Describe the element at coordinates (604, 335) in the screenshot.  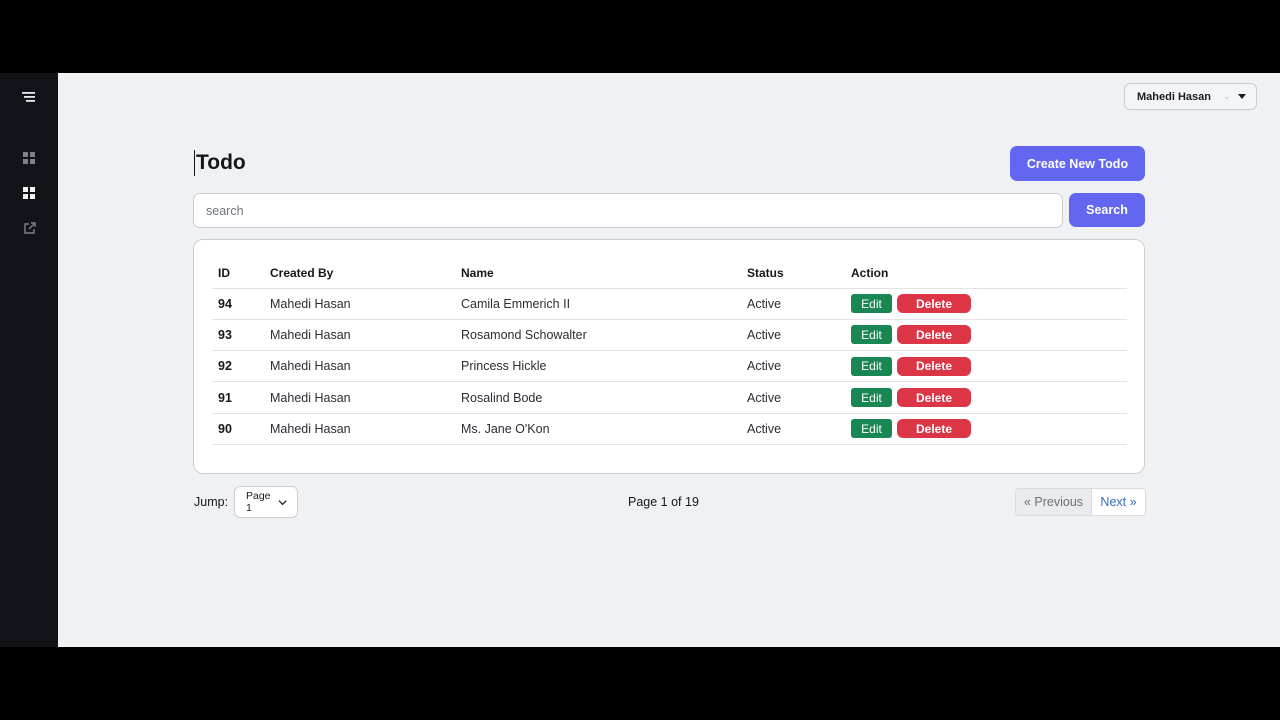
I see `row-name: Rosamond Schowalter` at that location.